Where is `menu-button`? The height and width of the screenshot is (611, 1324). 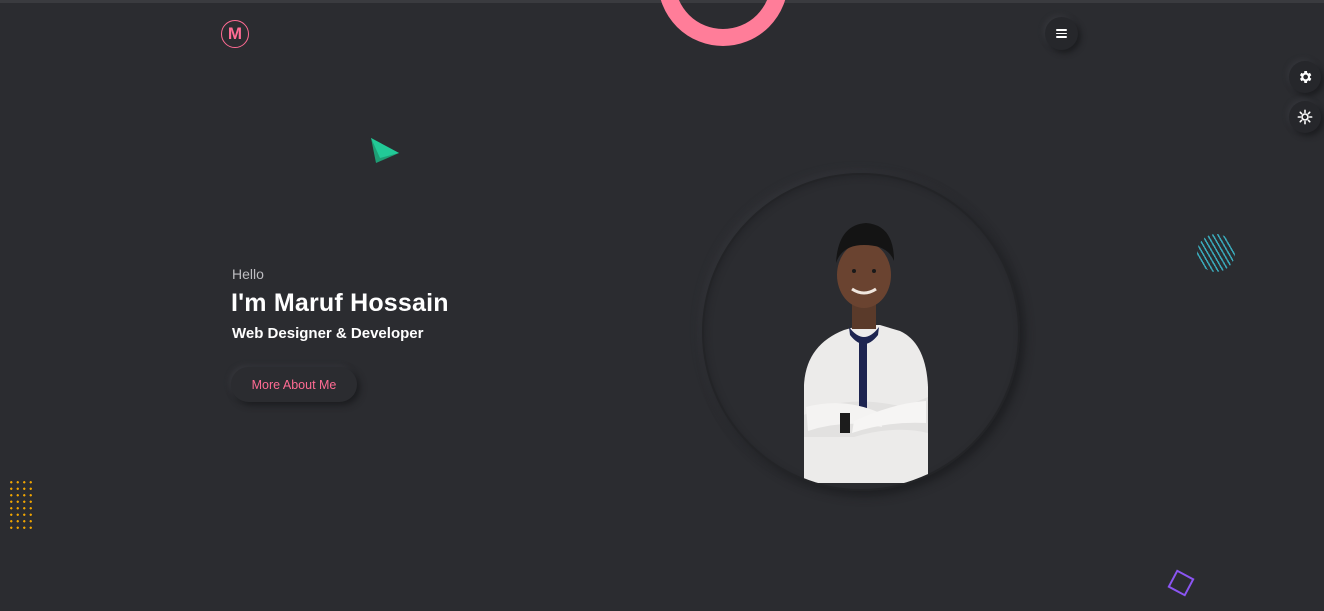 menu-button is located at coordinates (1061, 33).